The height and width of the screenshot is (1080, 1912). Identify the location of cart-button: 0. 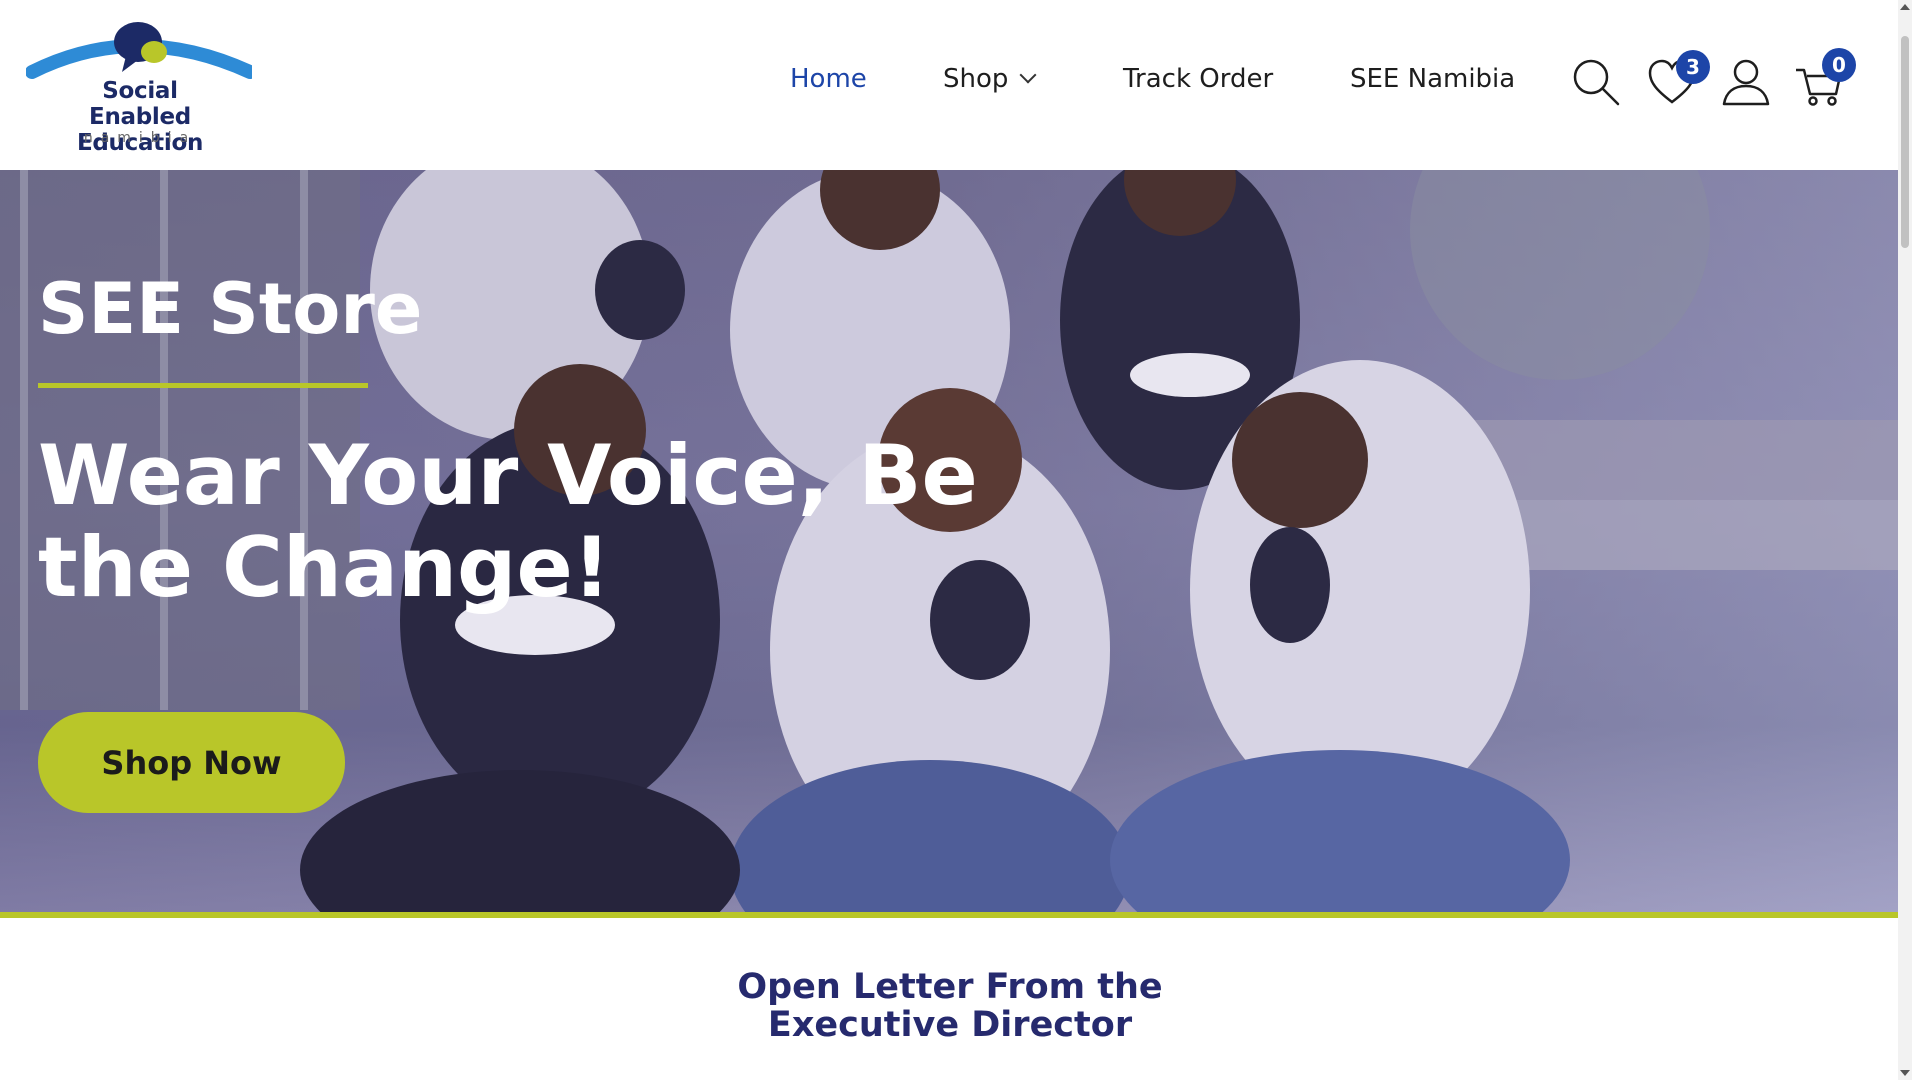
(1825, 78).